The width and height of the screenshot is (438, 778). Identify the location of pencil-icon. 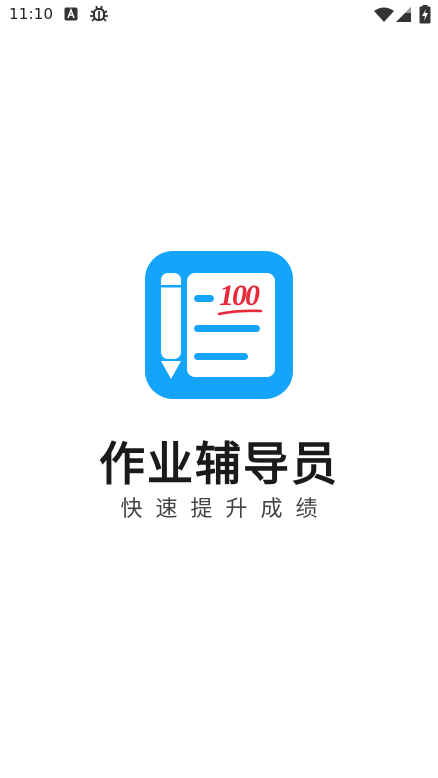
(171, 326).